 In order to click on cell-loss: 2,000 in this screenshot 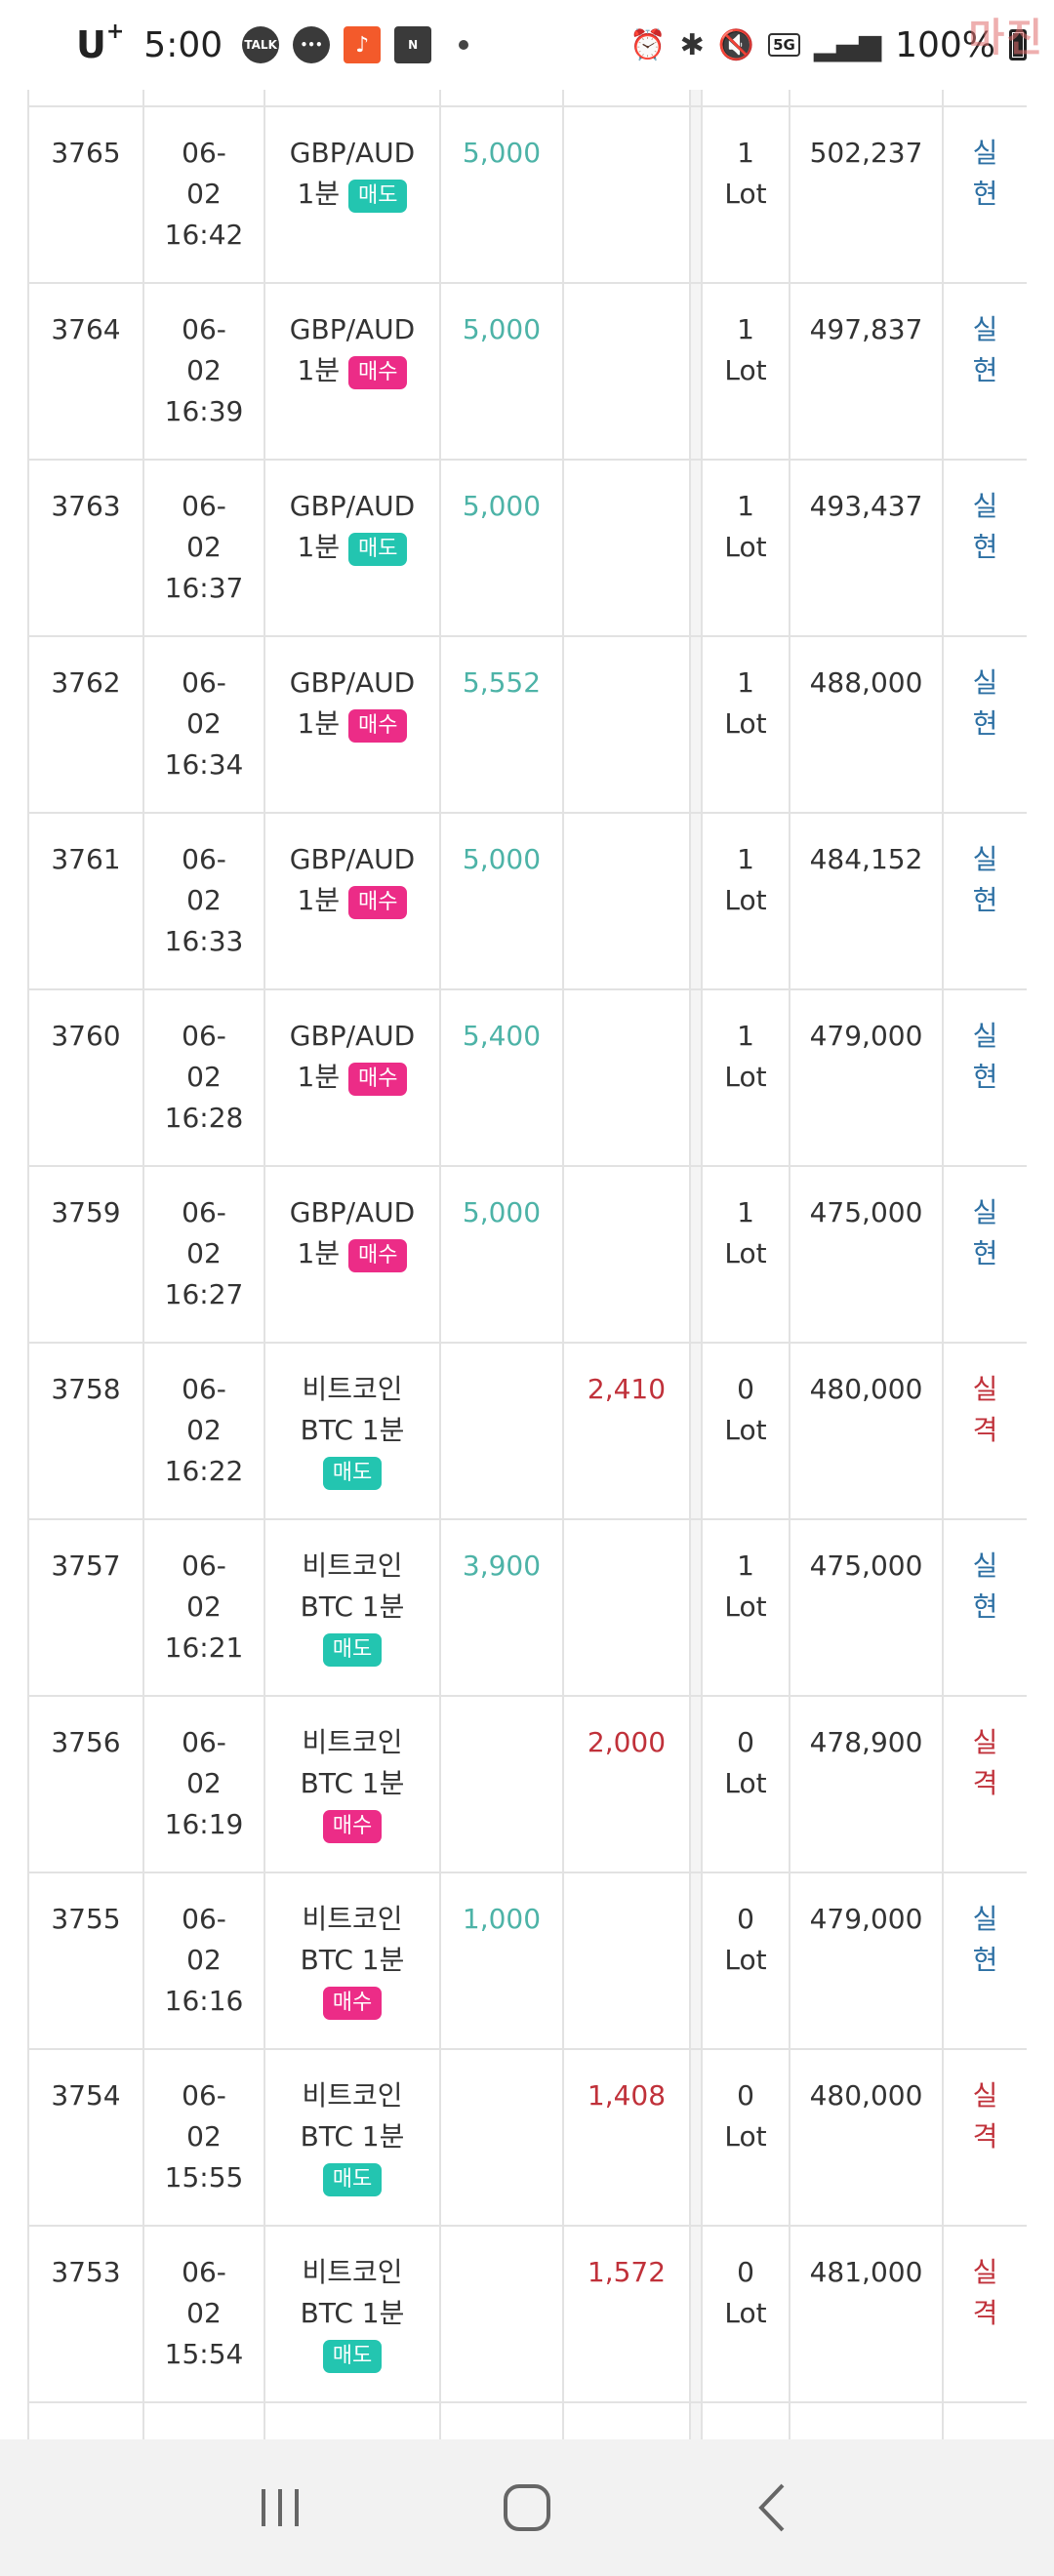, I will do `click(627, 1784)`.